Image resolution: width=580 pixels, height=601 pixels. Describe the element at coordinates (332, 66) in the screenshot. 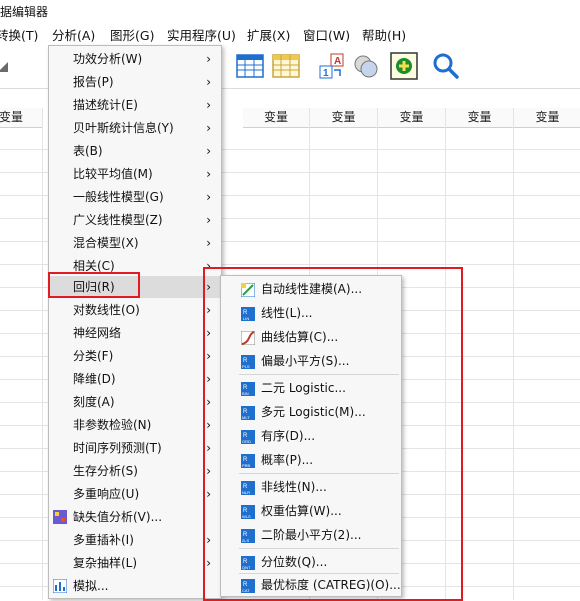

I see `value-labels-icon: A 1` at that location.